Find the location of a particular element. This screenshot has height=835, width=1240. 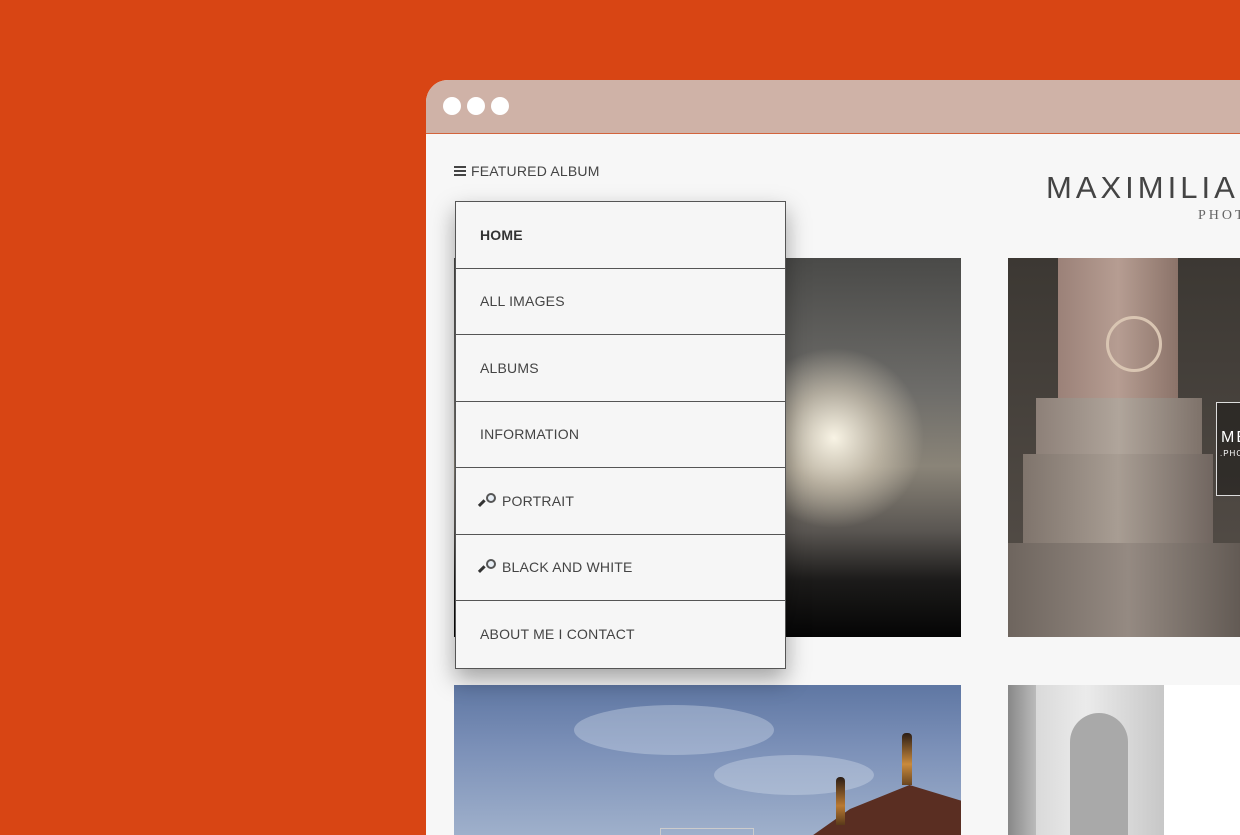

photo-overlay-badge: ME .PHO is located at coordinates (1228, 449).